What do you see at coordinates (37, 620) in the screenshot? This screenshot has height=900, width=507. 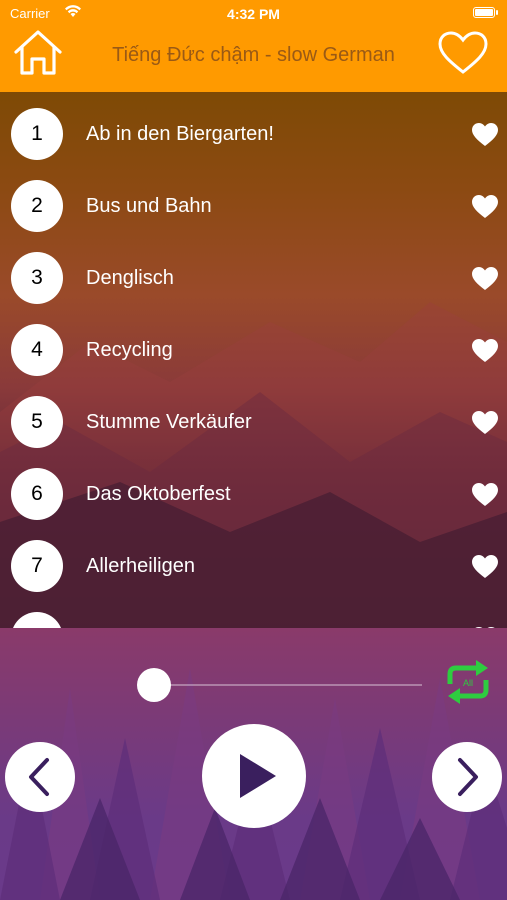 I see `lesson-number` at bounding box center [37, 620].